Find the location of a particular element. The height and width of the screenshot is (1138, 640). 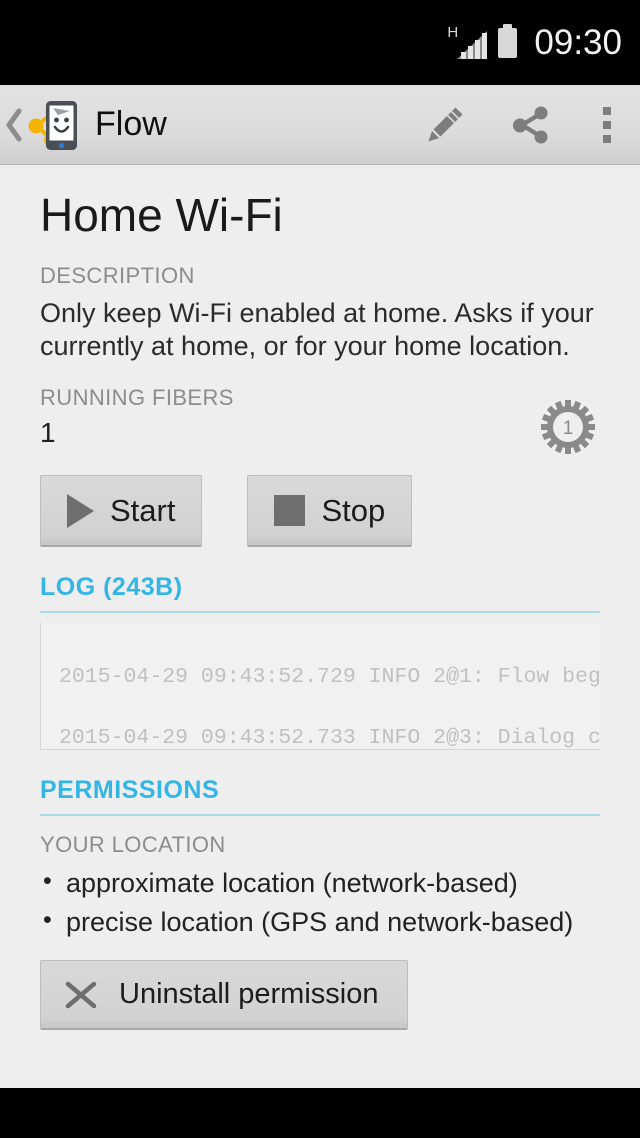

permissions-section-header: PERMISSIONS is located at coordinates (320, 790).